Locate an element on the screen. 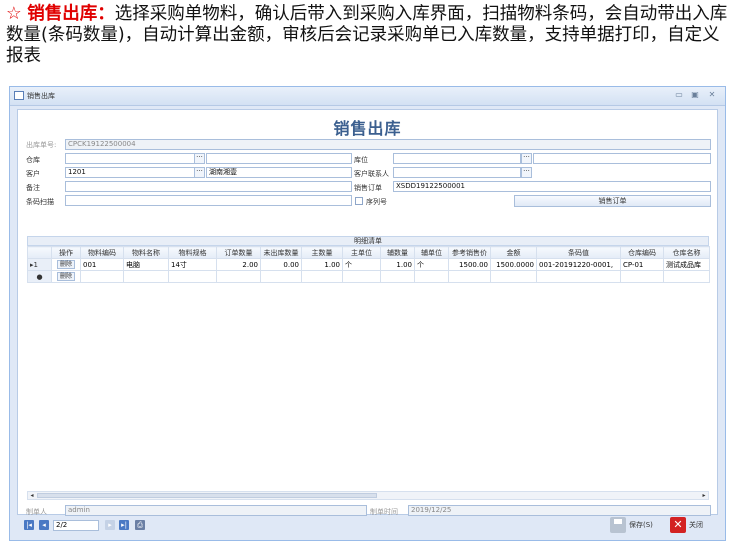  column-header: 订单数量 is located at coordinates (238, 252).